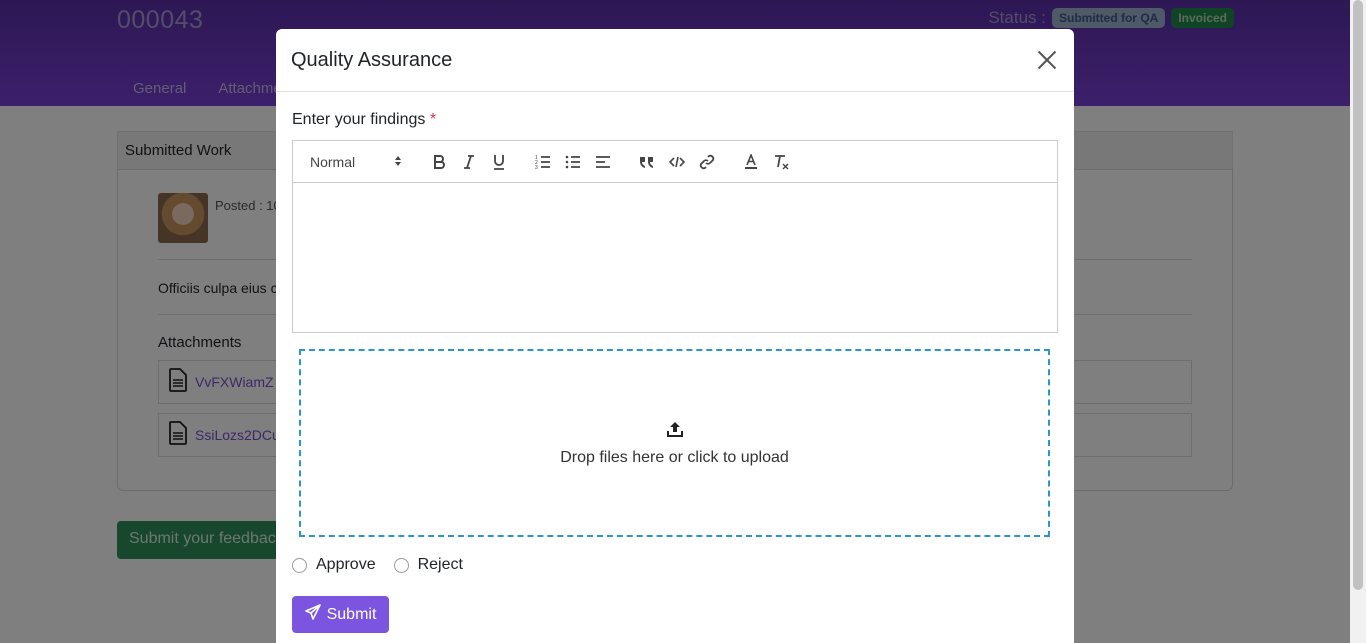 The image size is (1366, 643). What do you see at coordinates (1358, 295) in the screenshot?
I see `scrollbar-thumb` at bounding box center [1358, 295].